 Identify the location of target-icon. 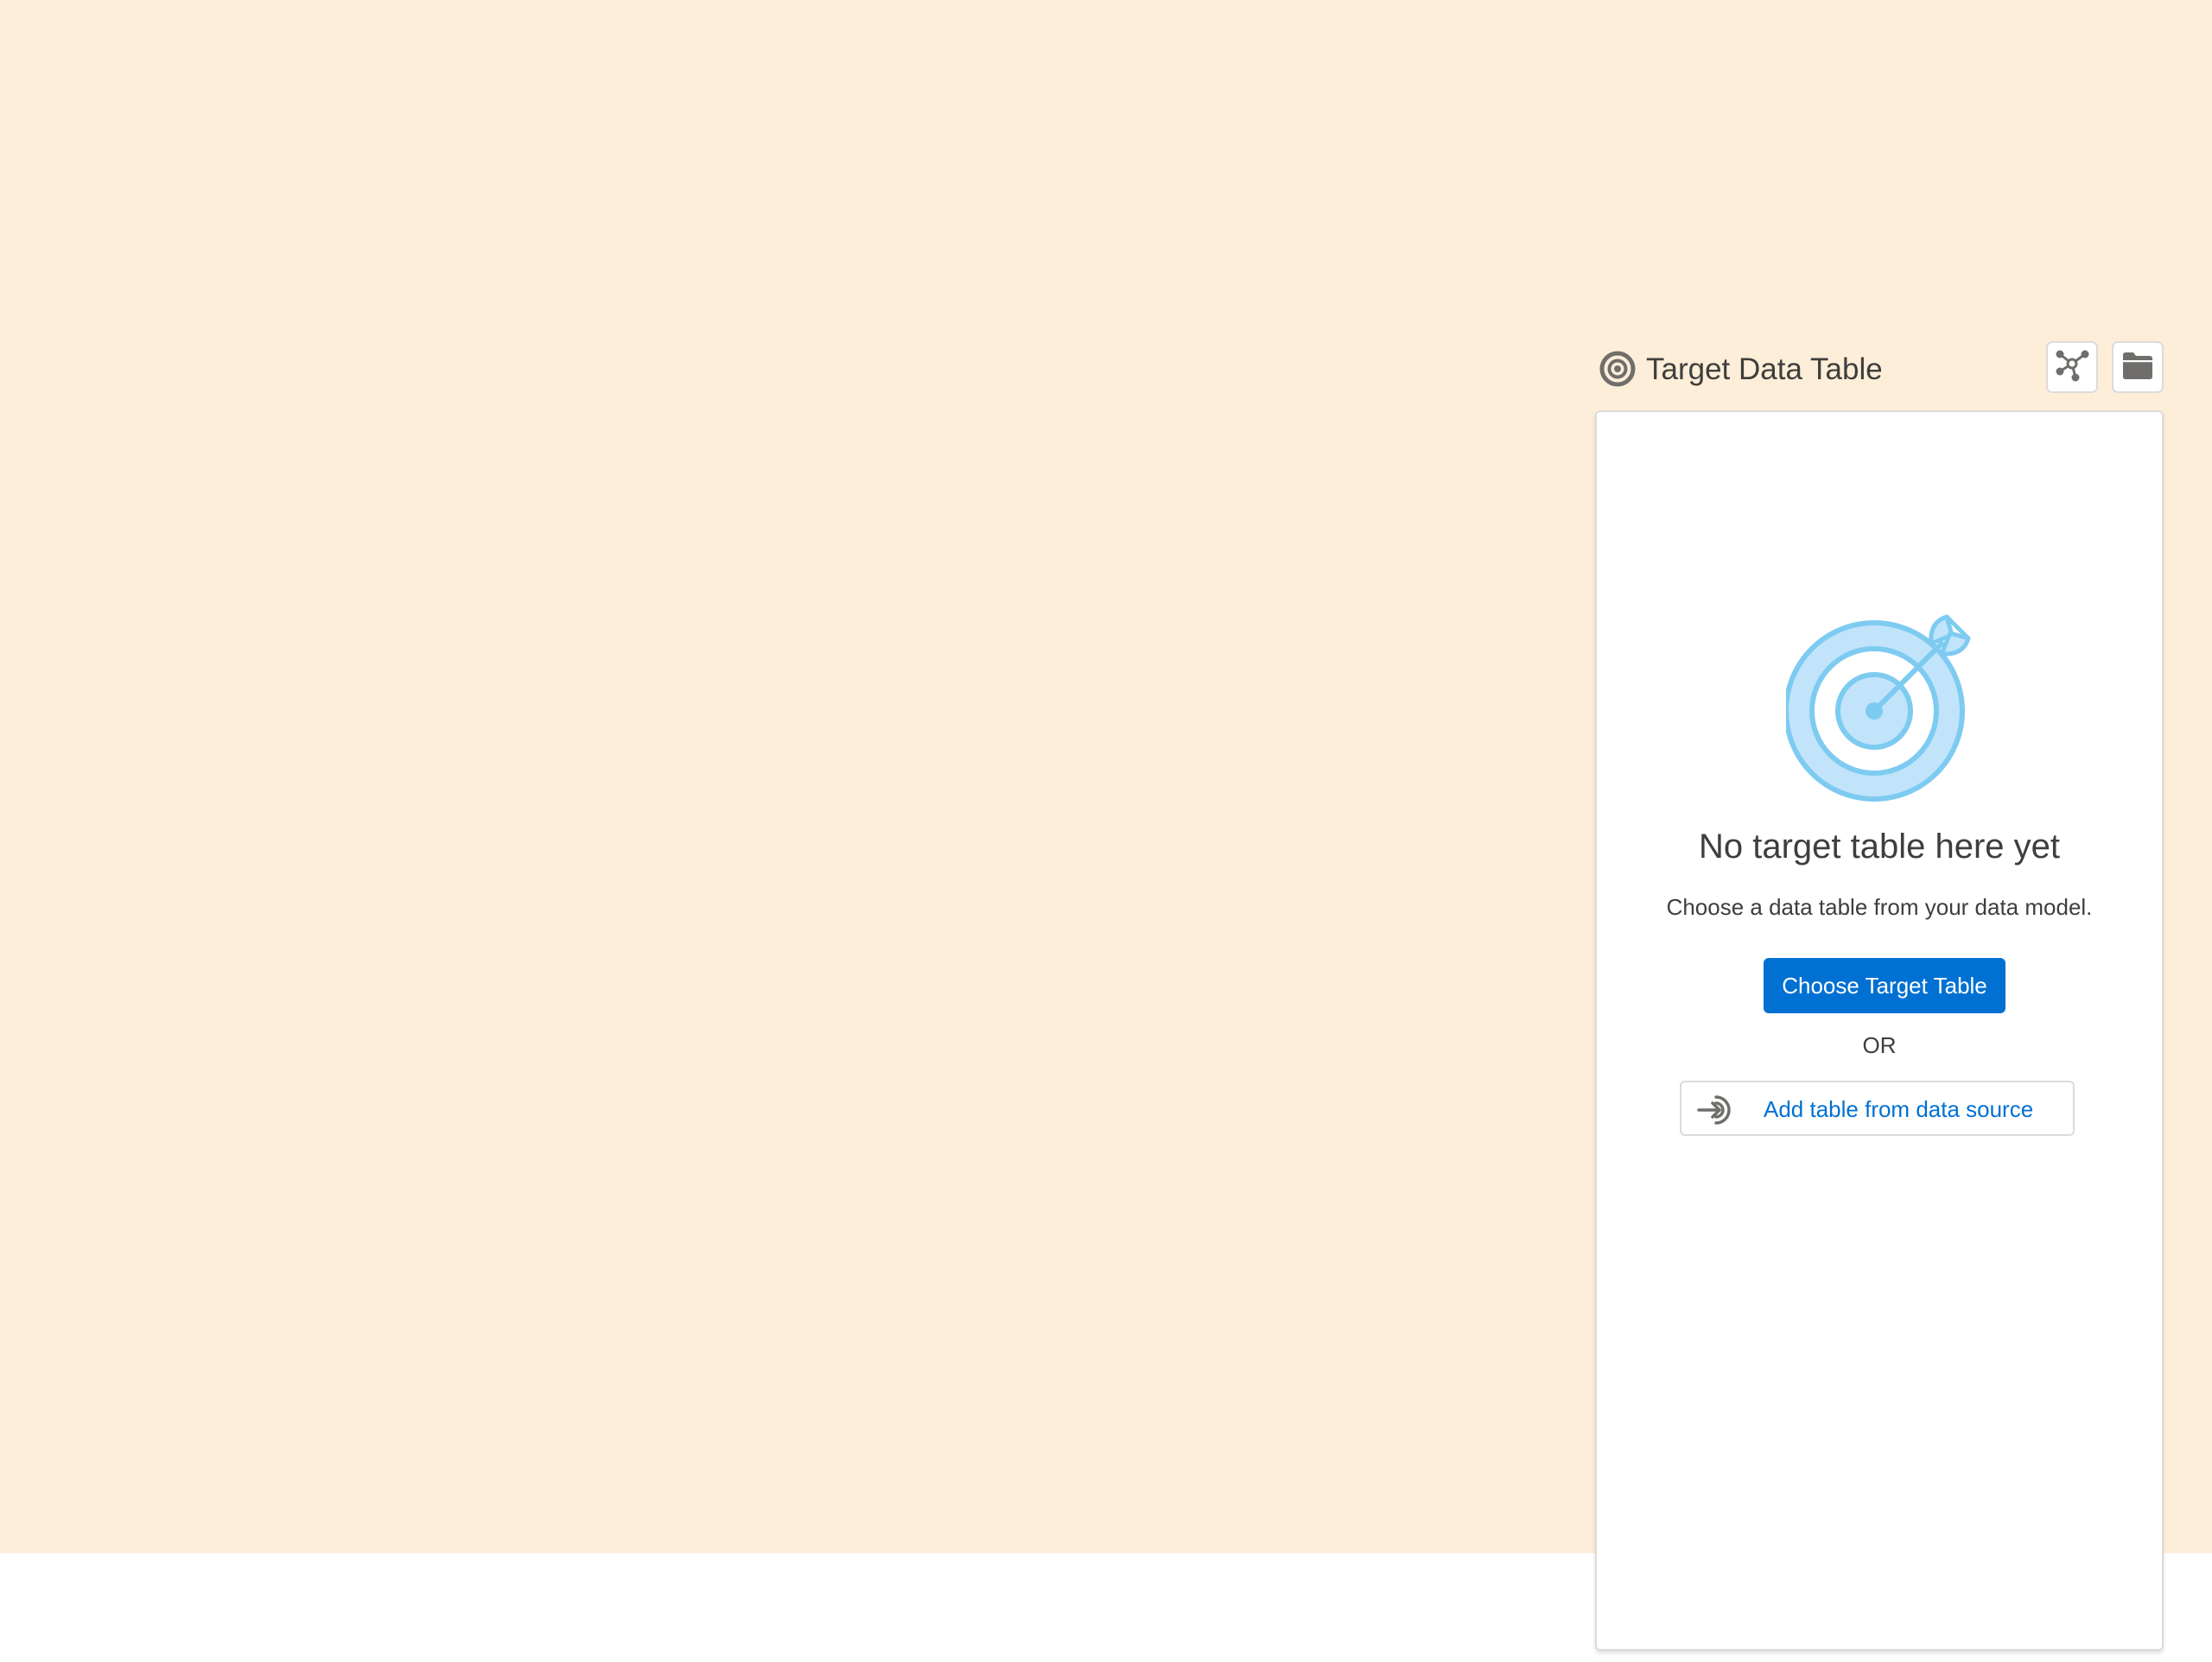
(1618, 369).